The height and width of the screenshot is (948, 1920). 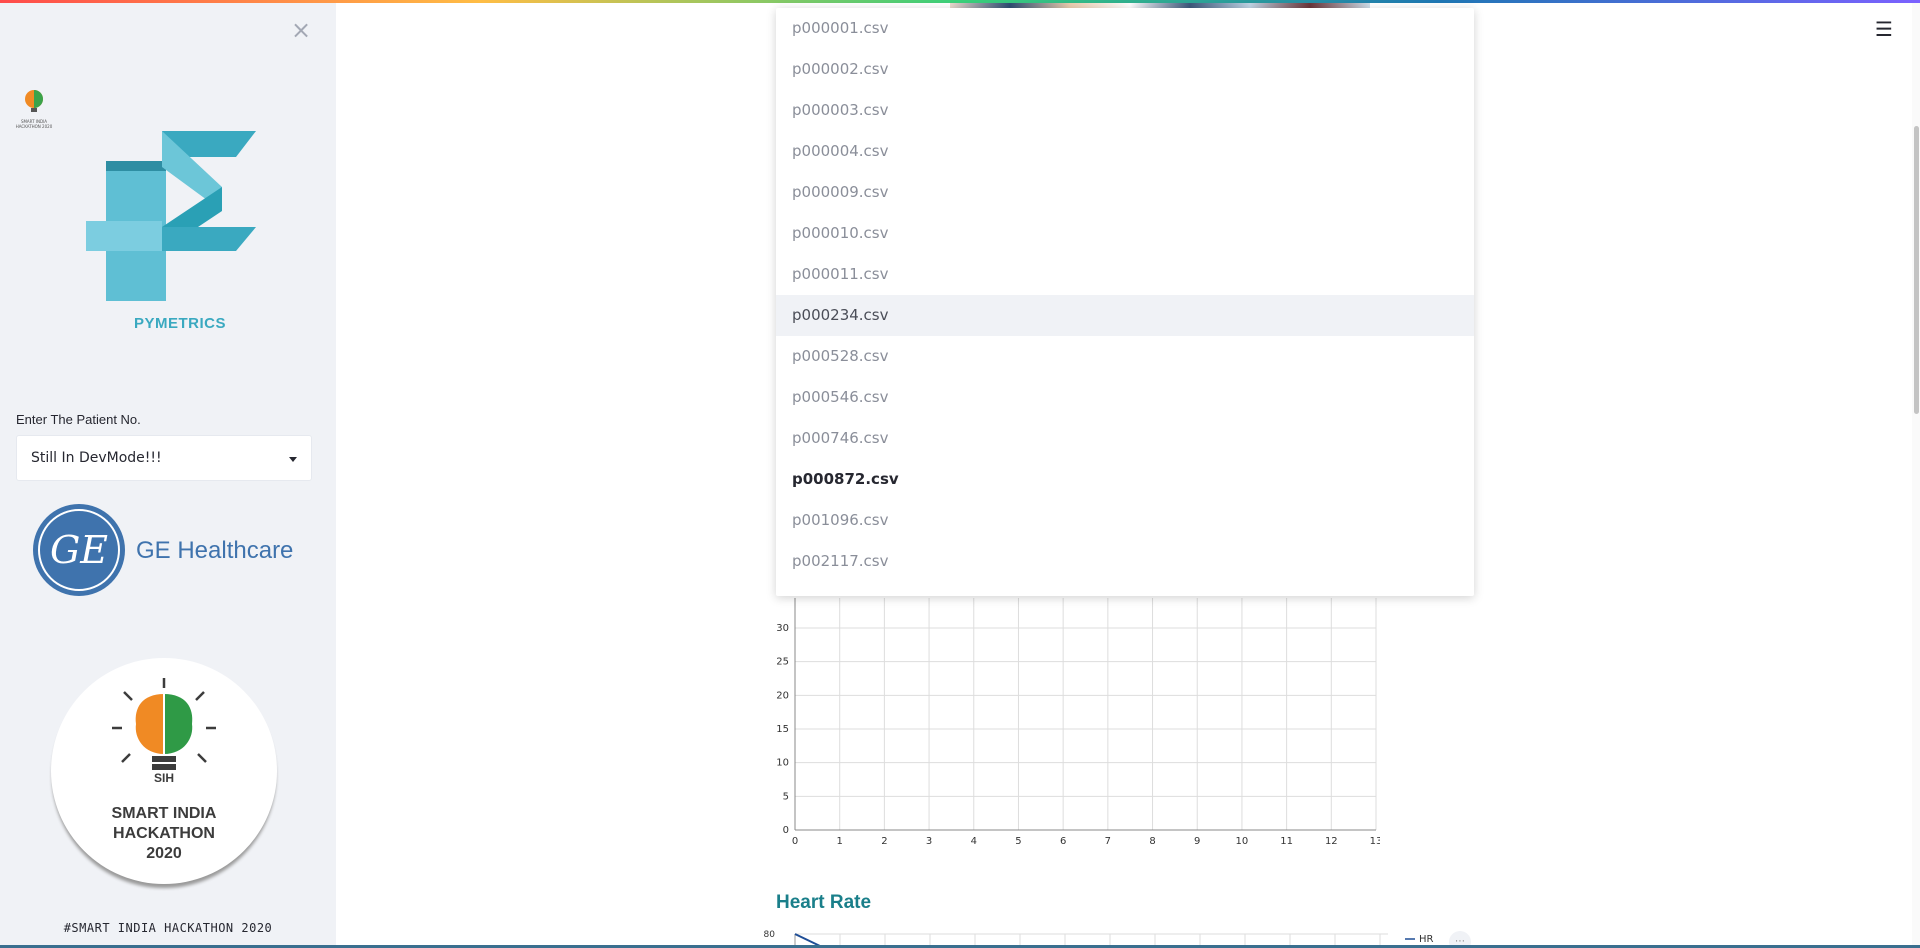 What do you see at coordinates (1125, 397) in the screenshot?
I see `dropdown-option: p000546.csv` at bounding box center [1125, 397].